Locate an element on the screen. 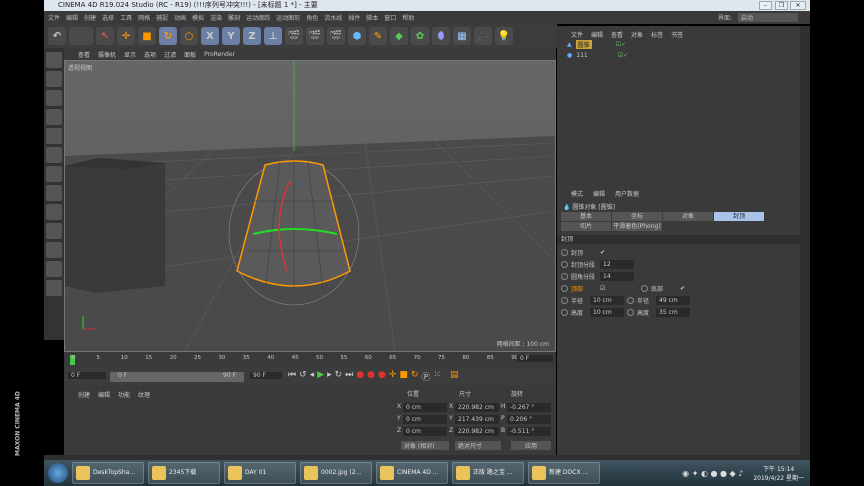 The width and height of the screenshot is (864, 486). menu-edit: 编辑 is located at coordinates (72, 17).